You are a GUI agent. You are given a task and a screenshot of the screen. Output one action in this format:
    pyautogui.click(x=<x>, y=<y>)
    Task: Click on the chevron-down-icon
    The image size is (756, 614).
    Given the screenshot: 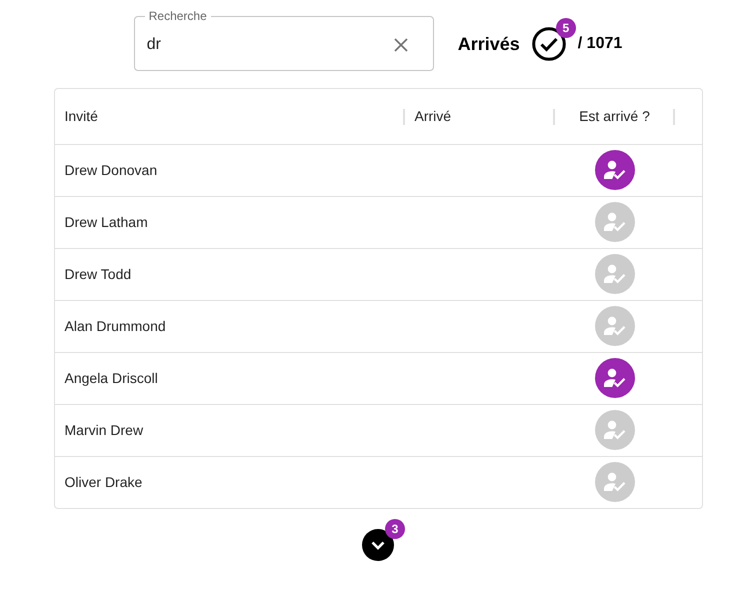 What is the action you would take?
    pyautogui.click(x=378, y=545)
    